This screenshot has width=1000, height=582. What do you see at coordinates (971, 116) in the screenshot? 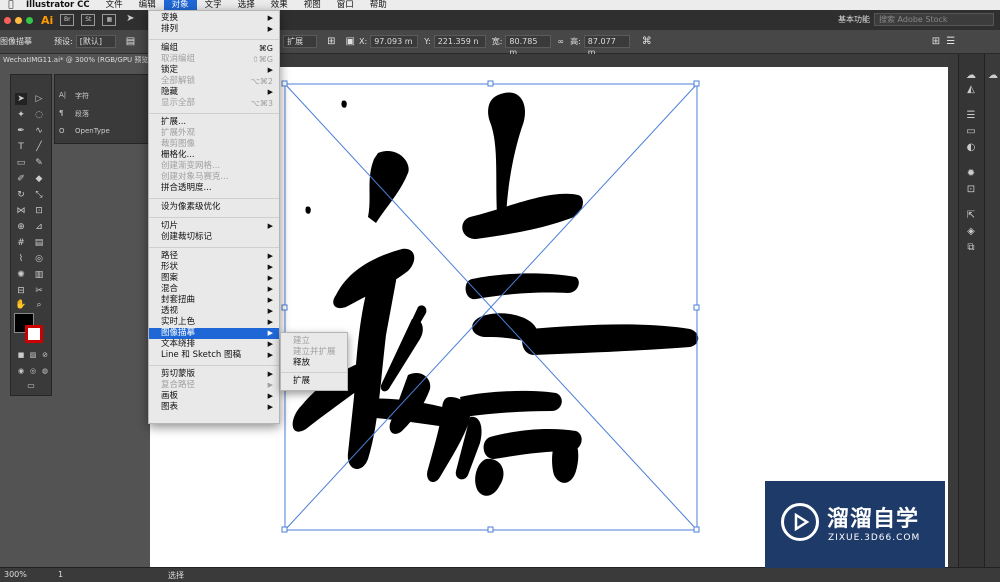
I see `stroke-icon: ☰` at bounding box center [971, 116].